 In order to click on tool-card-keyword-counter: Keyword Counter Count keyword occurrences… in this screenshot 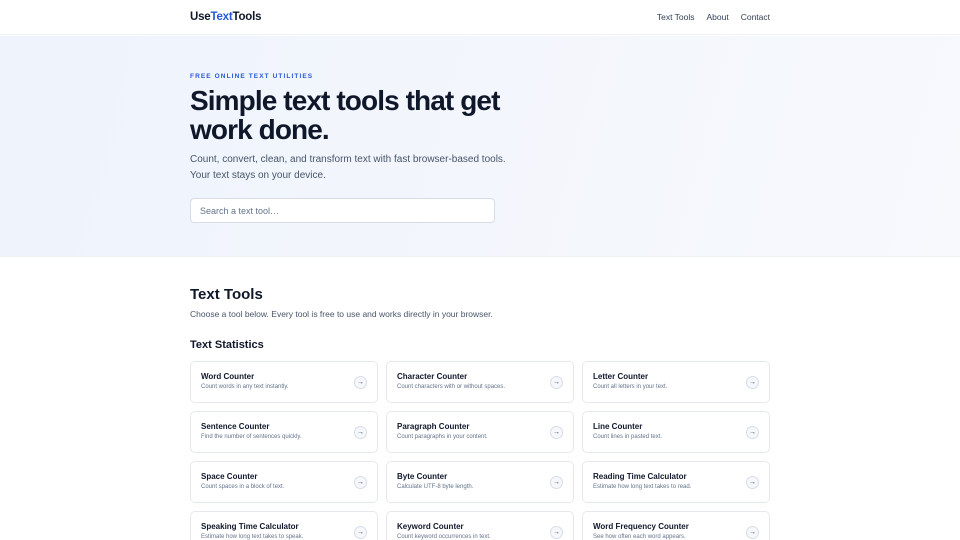, I will do `click(480, 525)`.